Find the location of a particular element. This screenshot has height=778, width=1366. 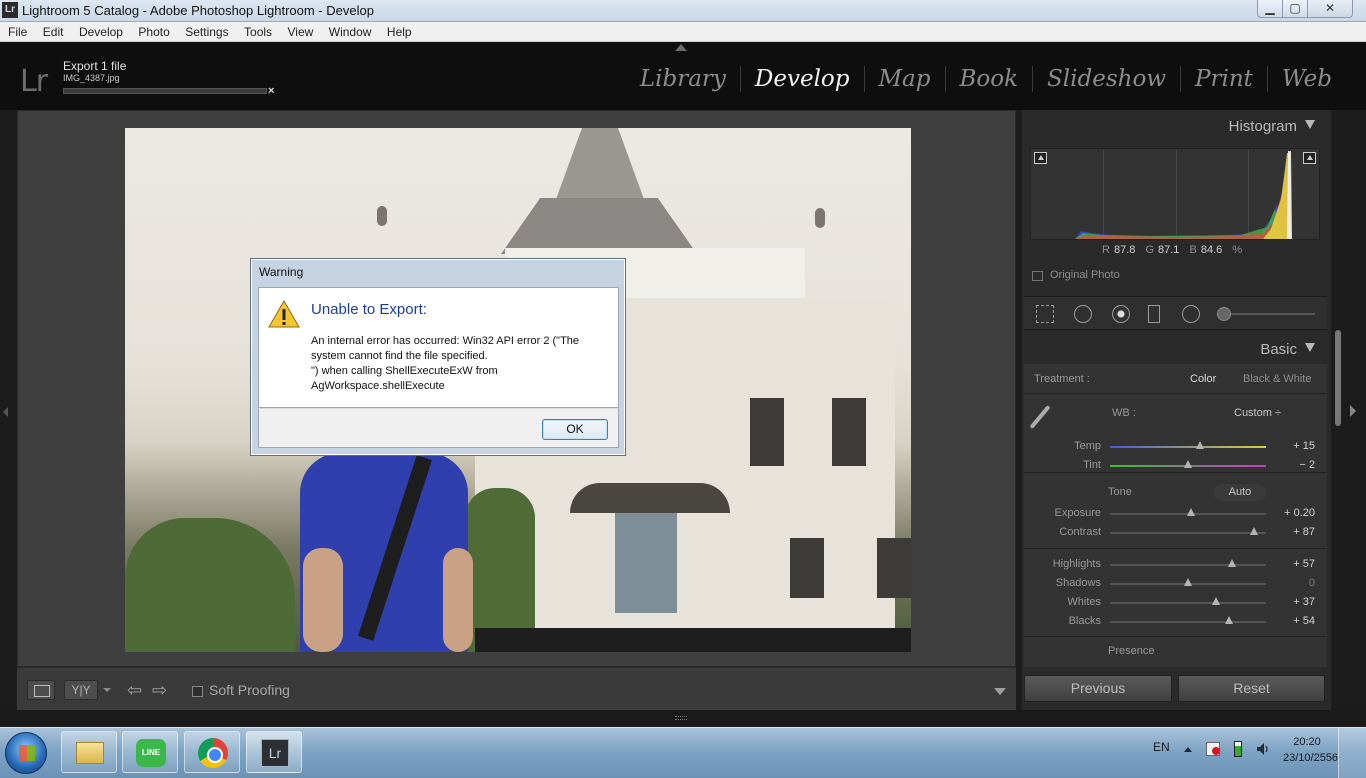

language-indicator: EN is located at coordinates (1161, 747).